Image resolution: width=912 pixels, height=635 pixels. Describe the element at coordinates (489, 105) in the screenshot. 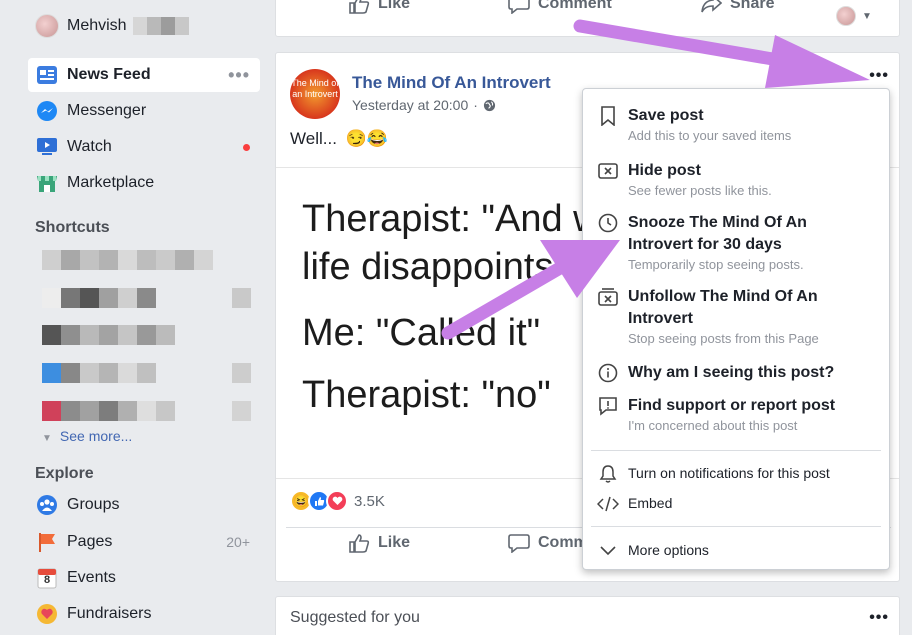

I see `globe-icon` at that location.